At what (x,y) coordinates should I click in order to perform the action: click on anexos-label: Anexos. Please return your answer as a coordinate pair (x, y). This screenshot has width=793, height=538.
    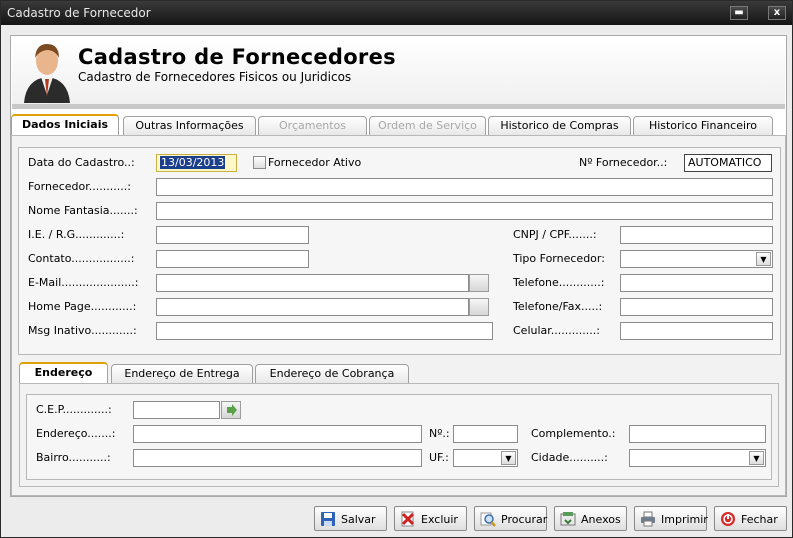
    Looking at the image, I should click on (601, 519).